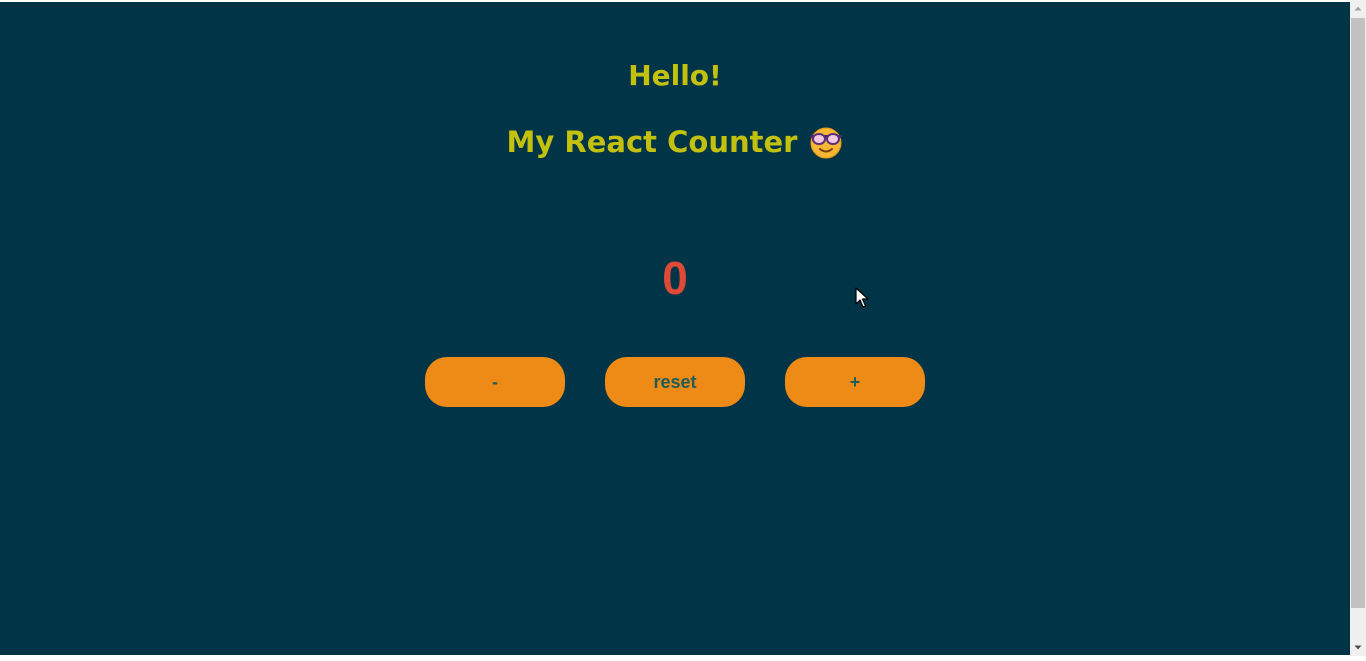  Describe the element at coordinates (1358, 313) in the screenshot. I see `scrollbar-thumb` at that location.